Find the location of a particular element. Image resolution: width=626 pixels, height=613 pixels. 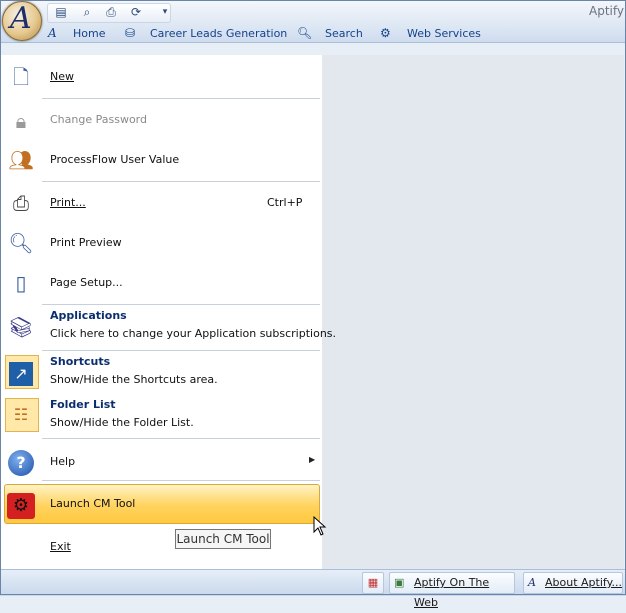

folder-tree-icon: ☷ is located at coordinates (21, 414).